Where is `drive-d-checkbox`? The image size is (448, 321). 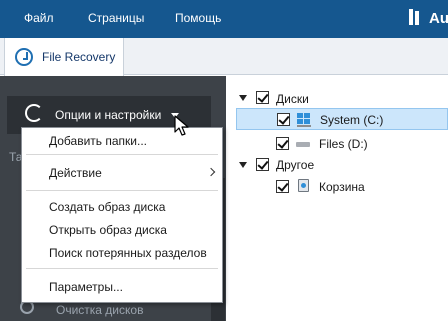 drive-d-checkbox is located at coordinates (282, 143).